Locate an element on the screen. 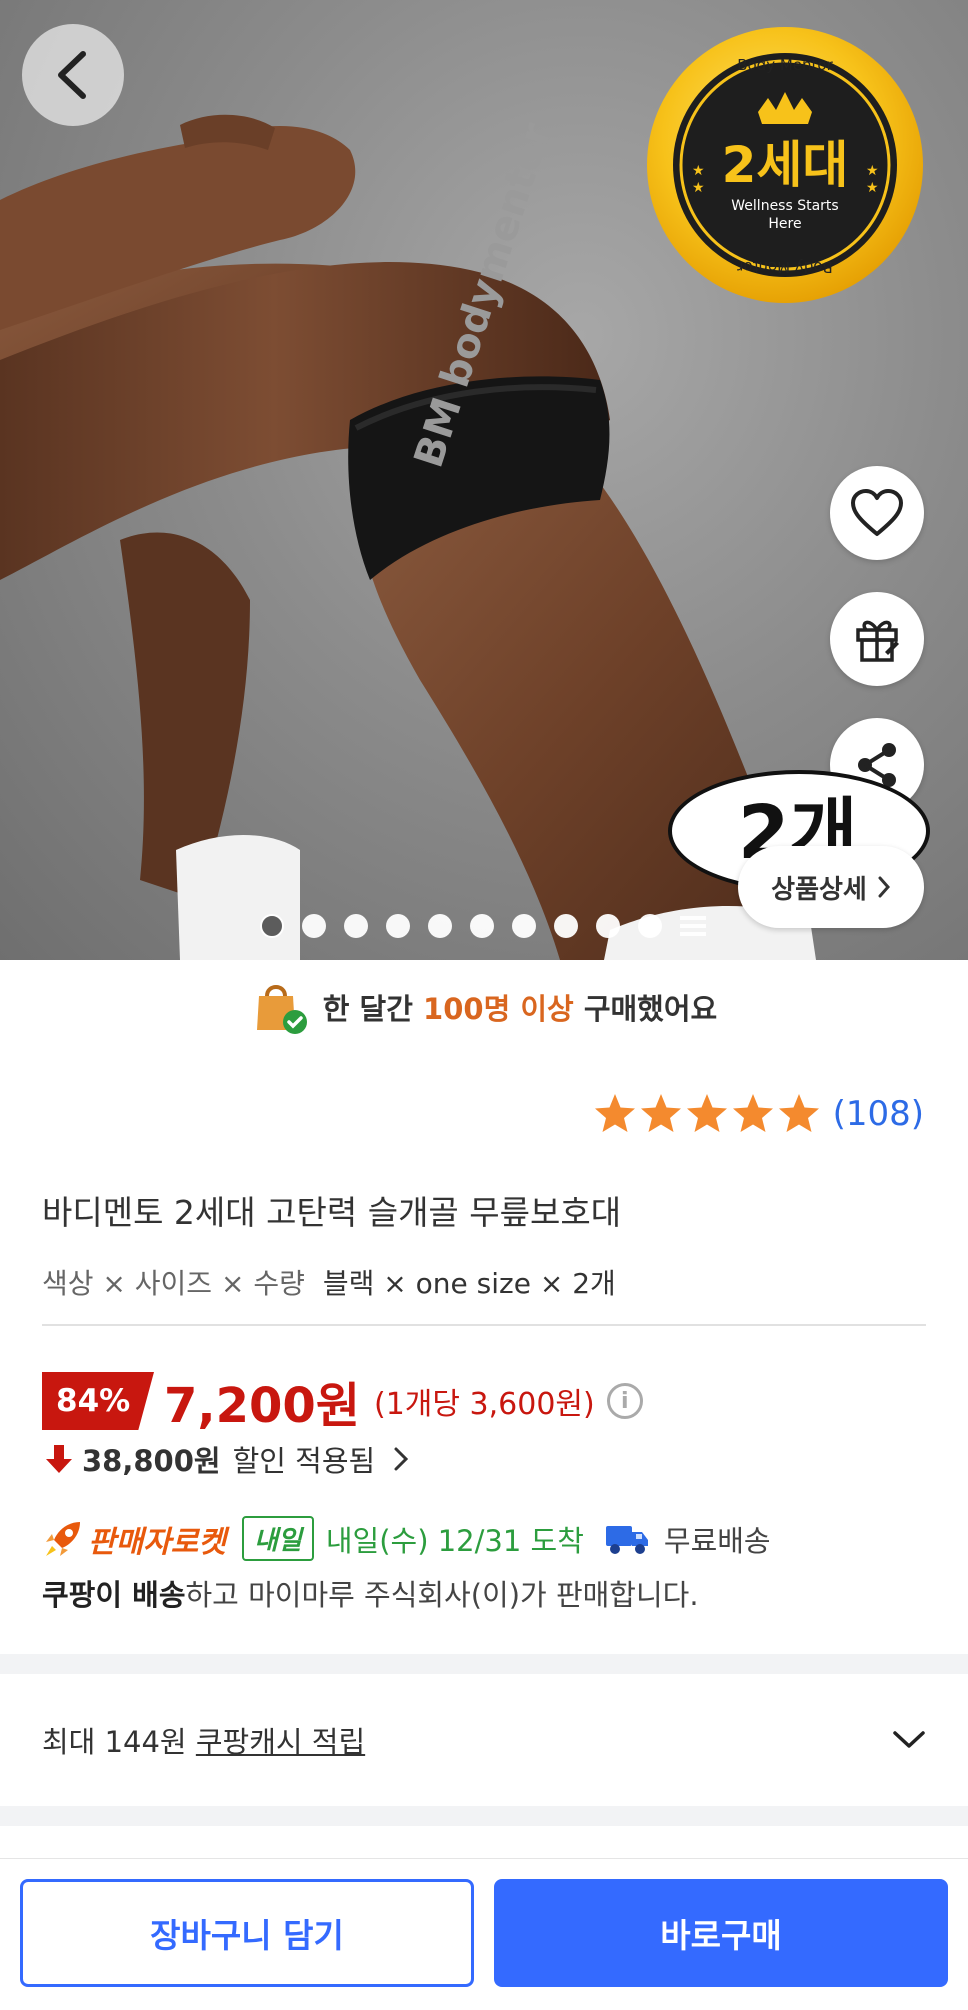 Image resolution: width=968 pixels, height=2010 pixels. shopping-bag-check-icon is located at coordinates (281, 1009).